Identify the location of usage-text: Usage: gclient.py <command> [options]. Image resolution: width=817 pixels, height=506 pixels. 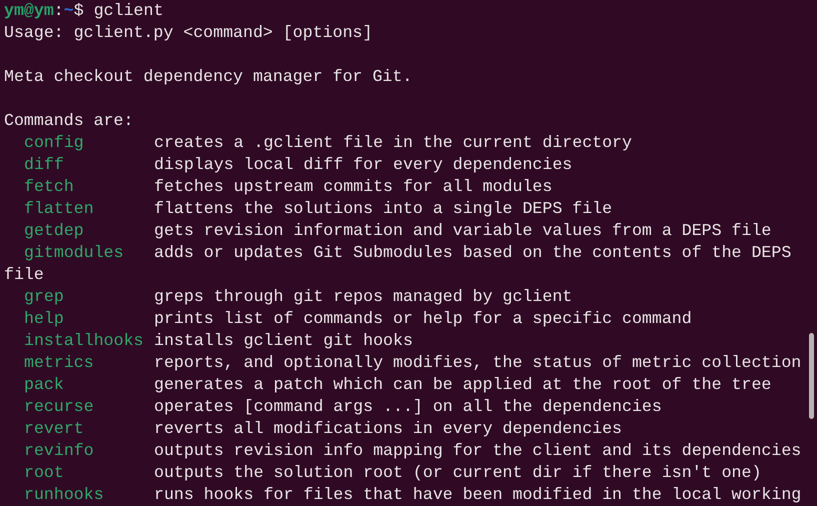
(188, 32).